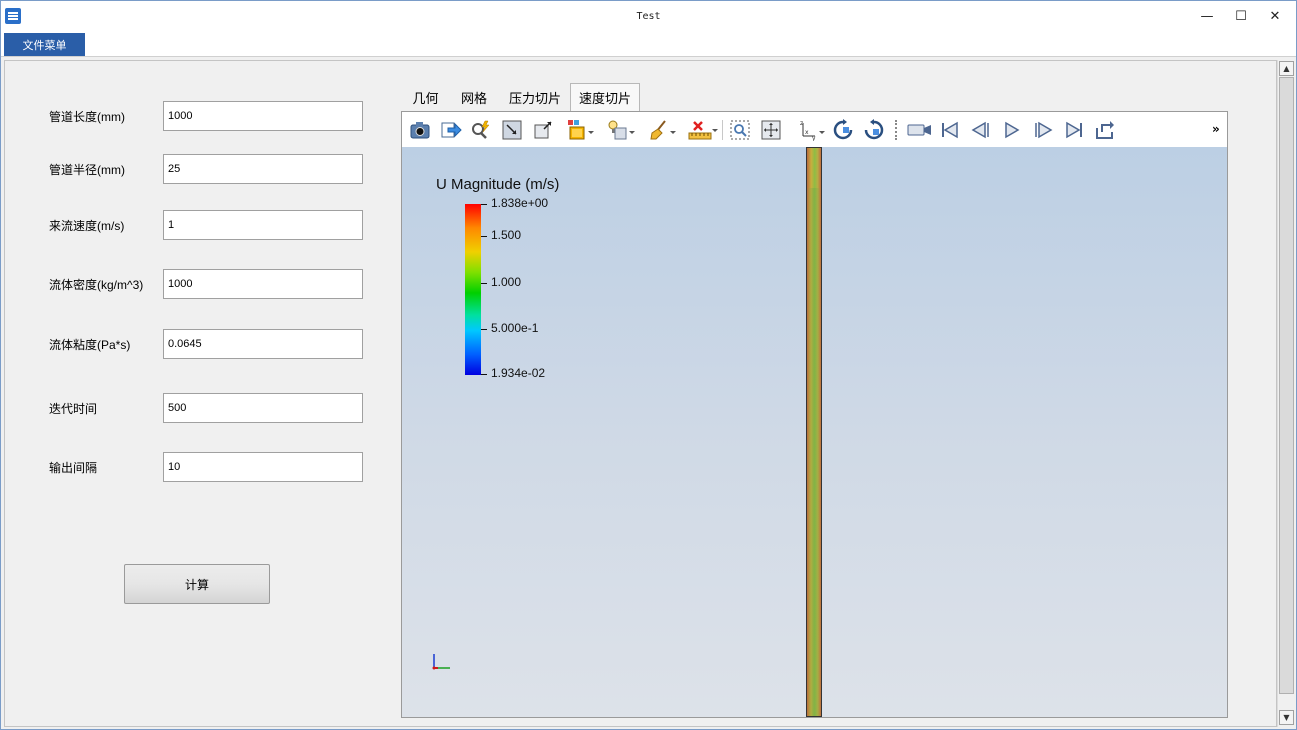 This screenshot has height=730, width=1297. I want to click on rotate-cw-icon, so click(843, 130).